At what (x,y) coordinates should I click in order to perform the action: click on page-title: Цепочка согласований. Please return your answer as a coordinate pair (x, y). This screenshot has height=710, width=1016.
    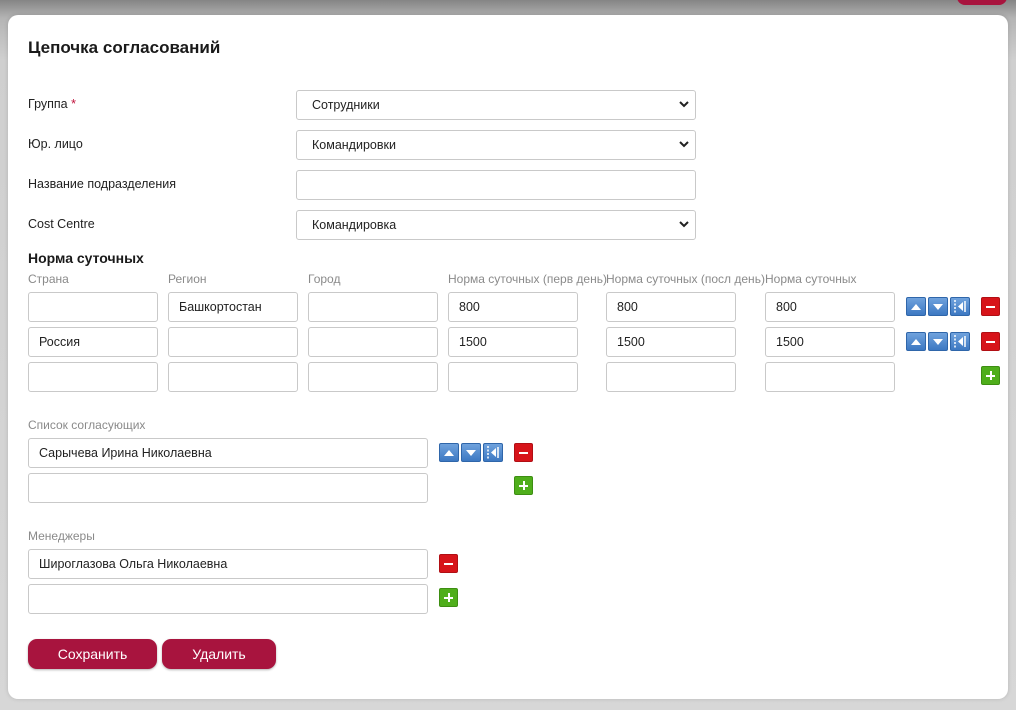
    Looking at the image, I should click on (124, 47).